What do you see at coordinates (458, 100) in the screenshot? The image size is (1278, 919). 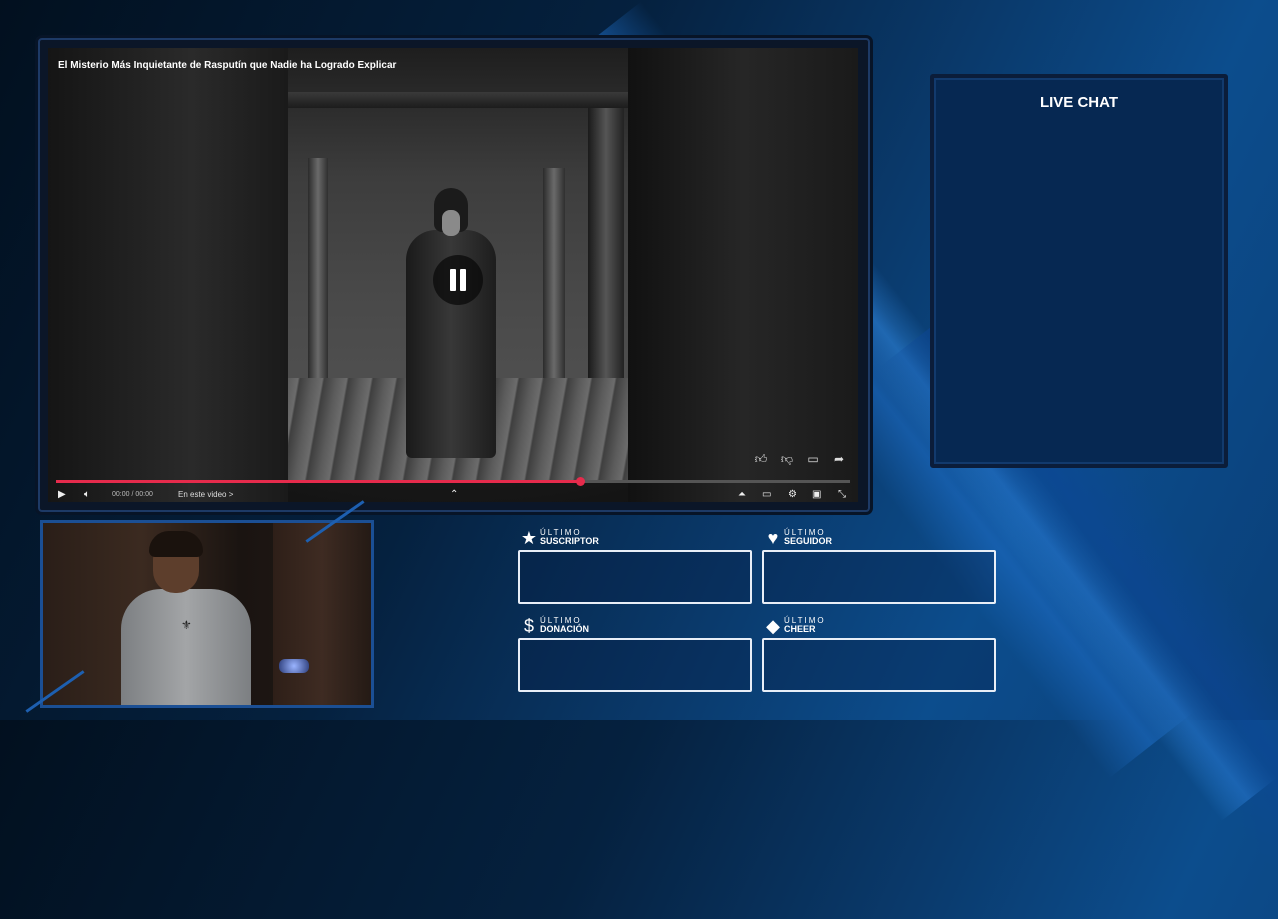 I see `porch-lintel` at bounding box center [458, 100].